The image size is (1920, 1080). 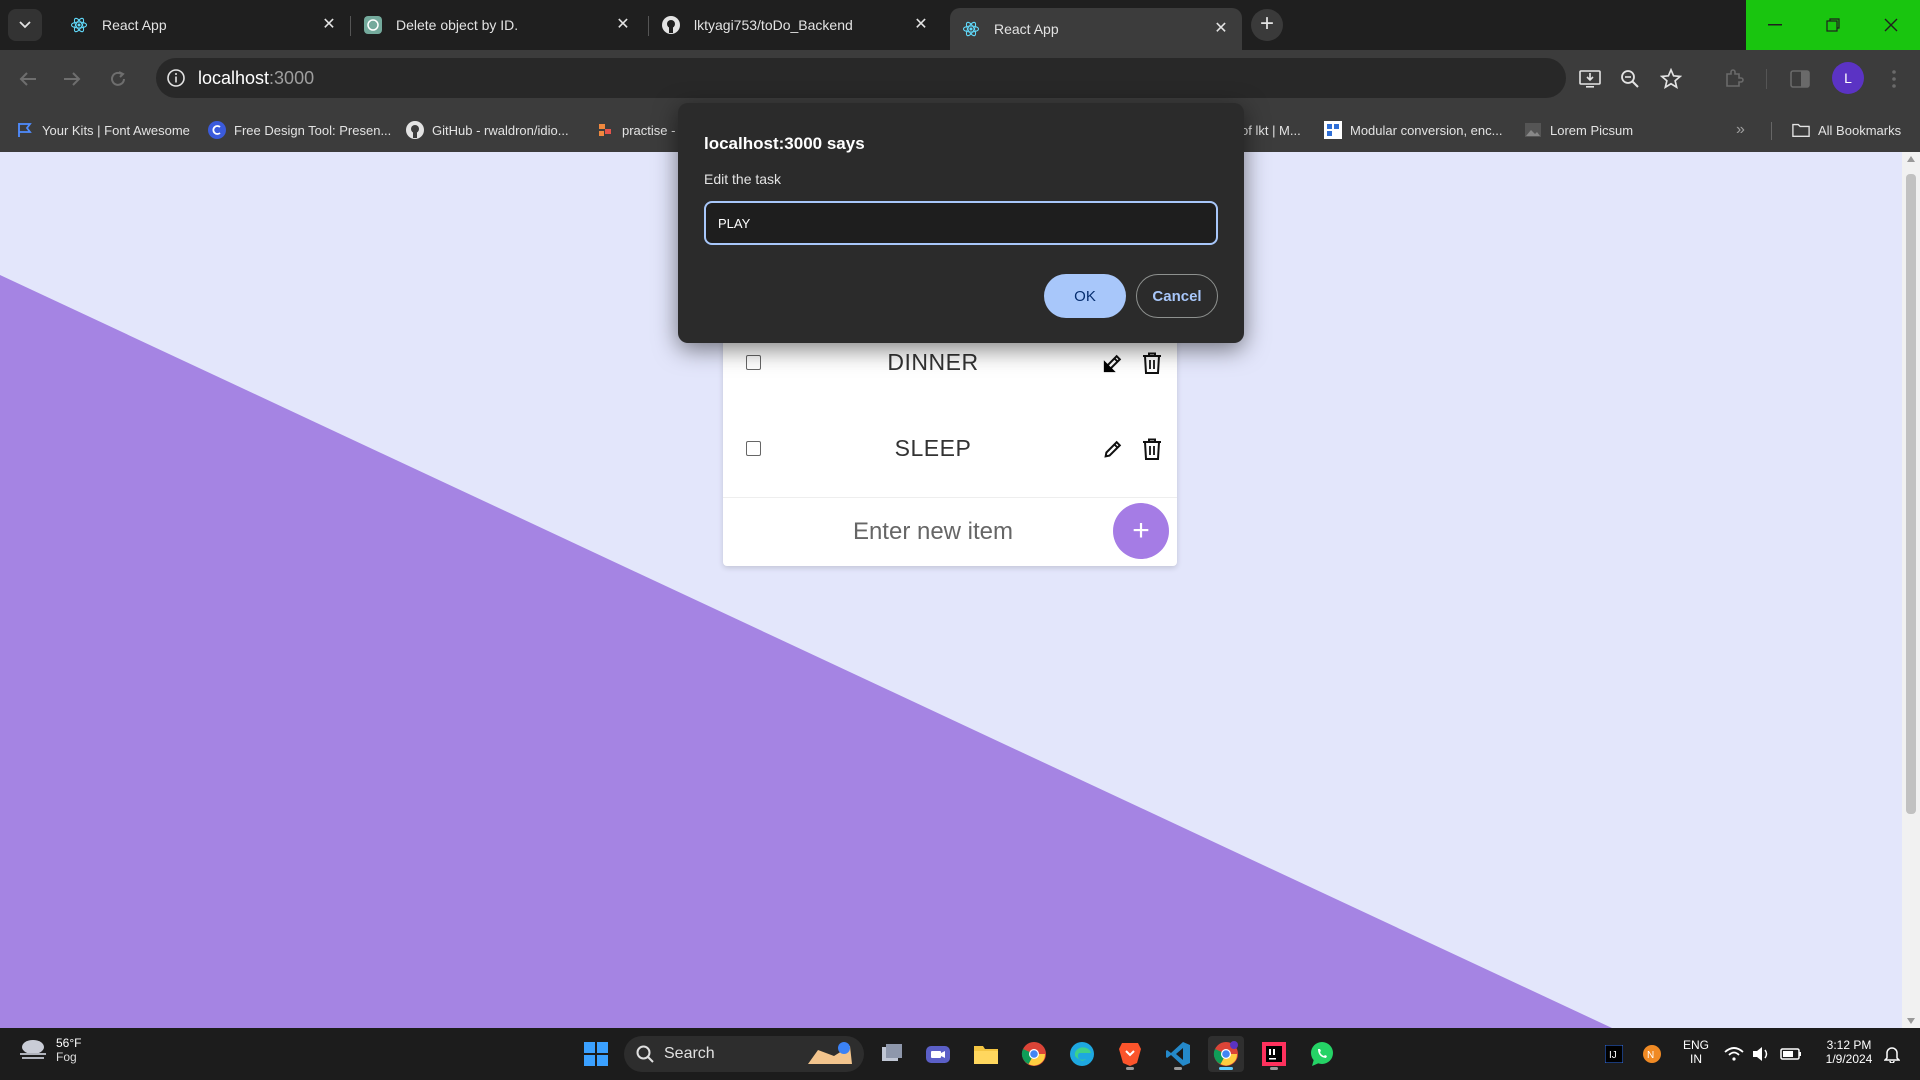 I want to click on double-chevron-right-icon: », so click(x=1740, y=129).